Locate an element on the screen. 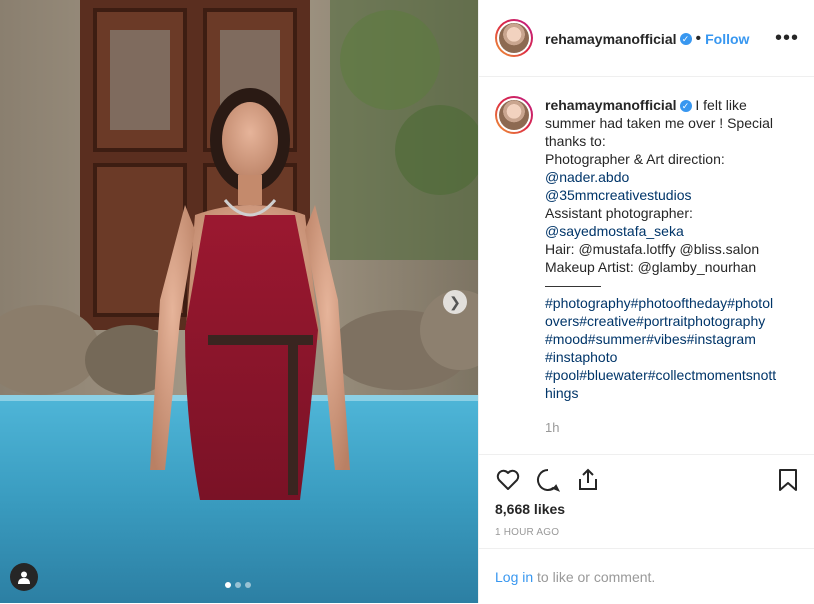  hashtag-link: #photography#photooftheday#photol is located at coordinates (670, 303).